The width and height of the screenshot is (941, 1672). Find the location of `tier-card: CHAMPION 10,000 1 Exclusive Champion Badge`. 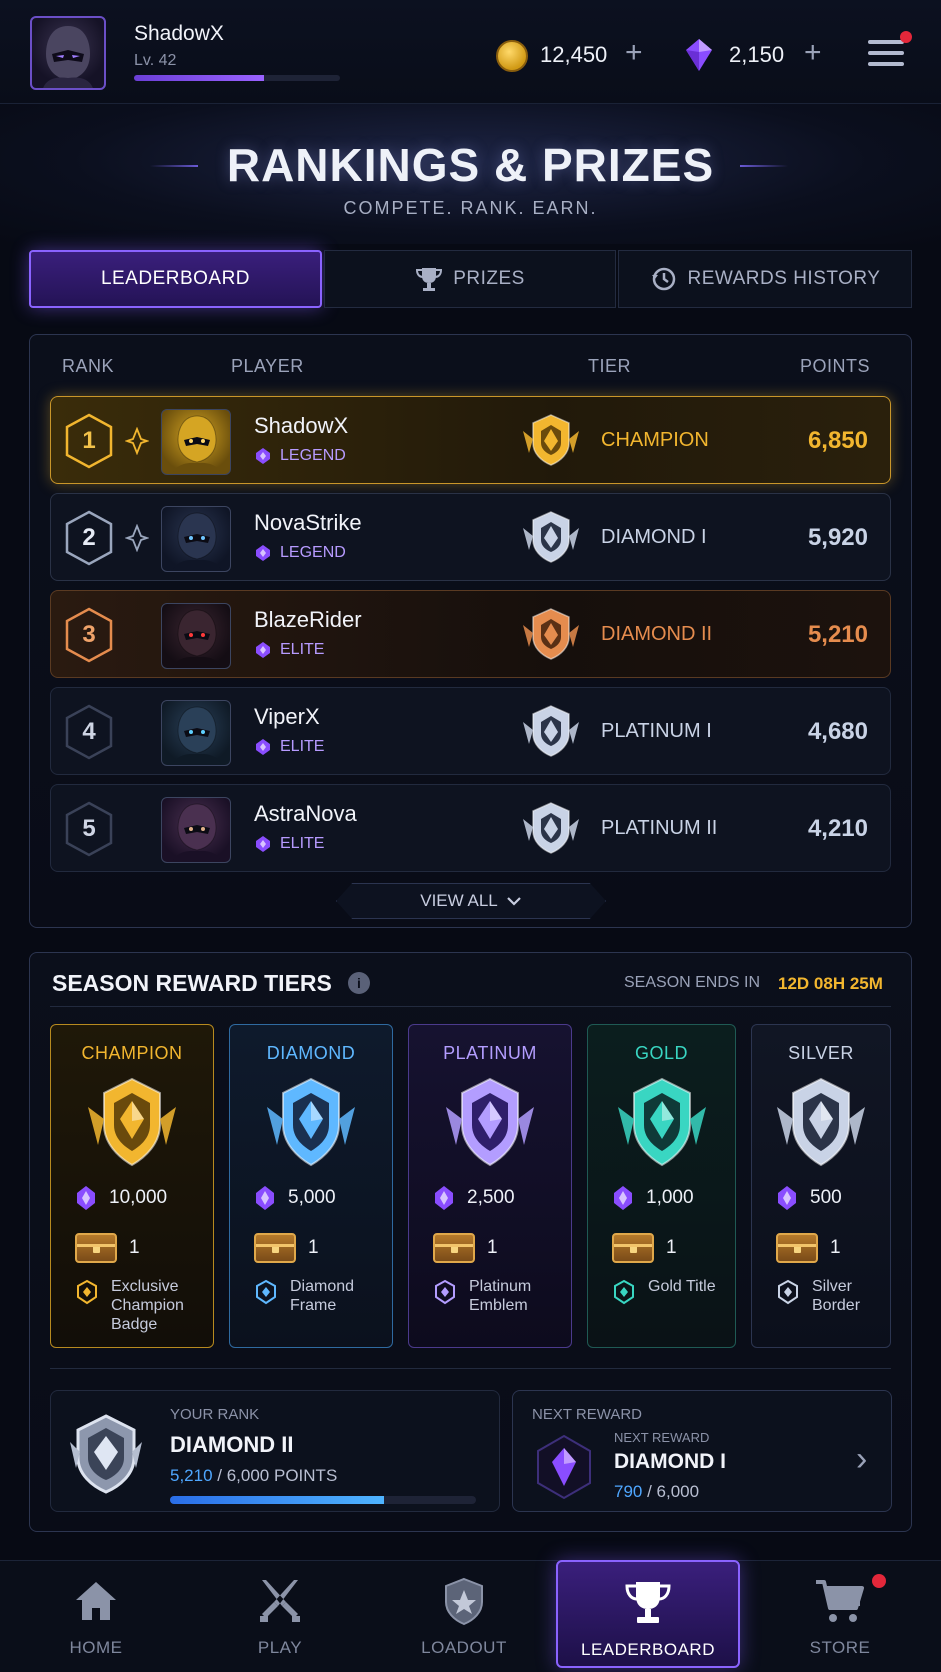

tier-card: CHAMPION 10,000 1 Exclusive Champion Badge is located at coordinates (132, 1186).